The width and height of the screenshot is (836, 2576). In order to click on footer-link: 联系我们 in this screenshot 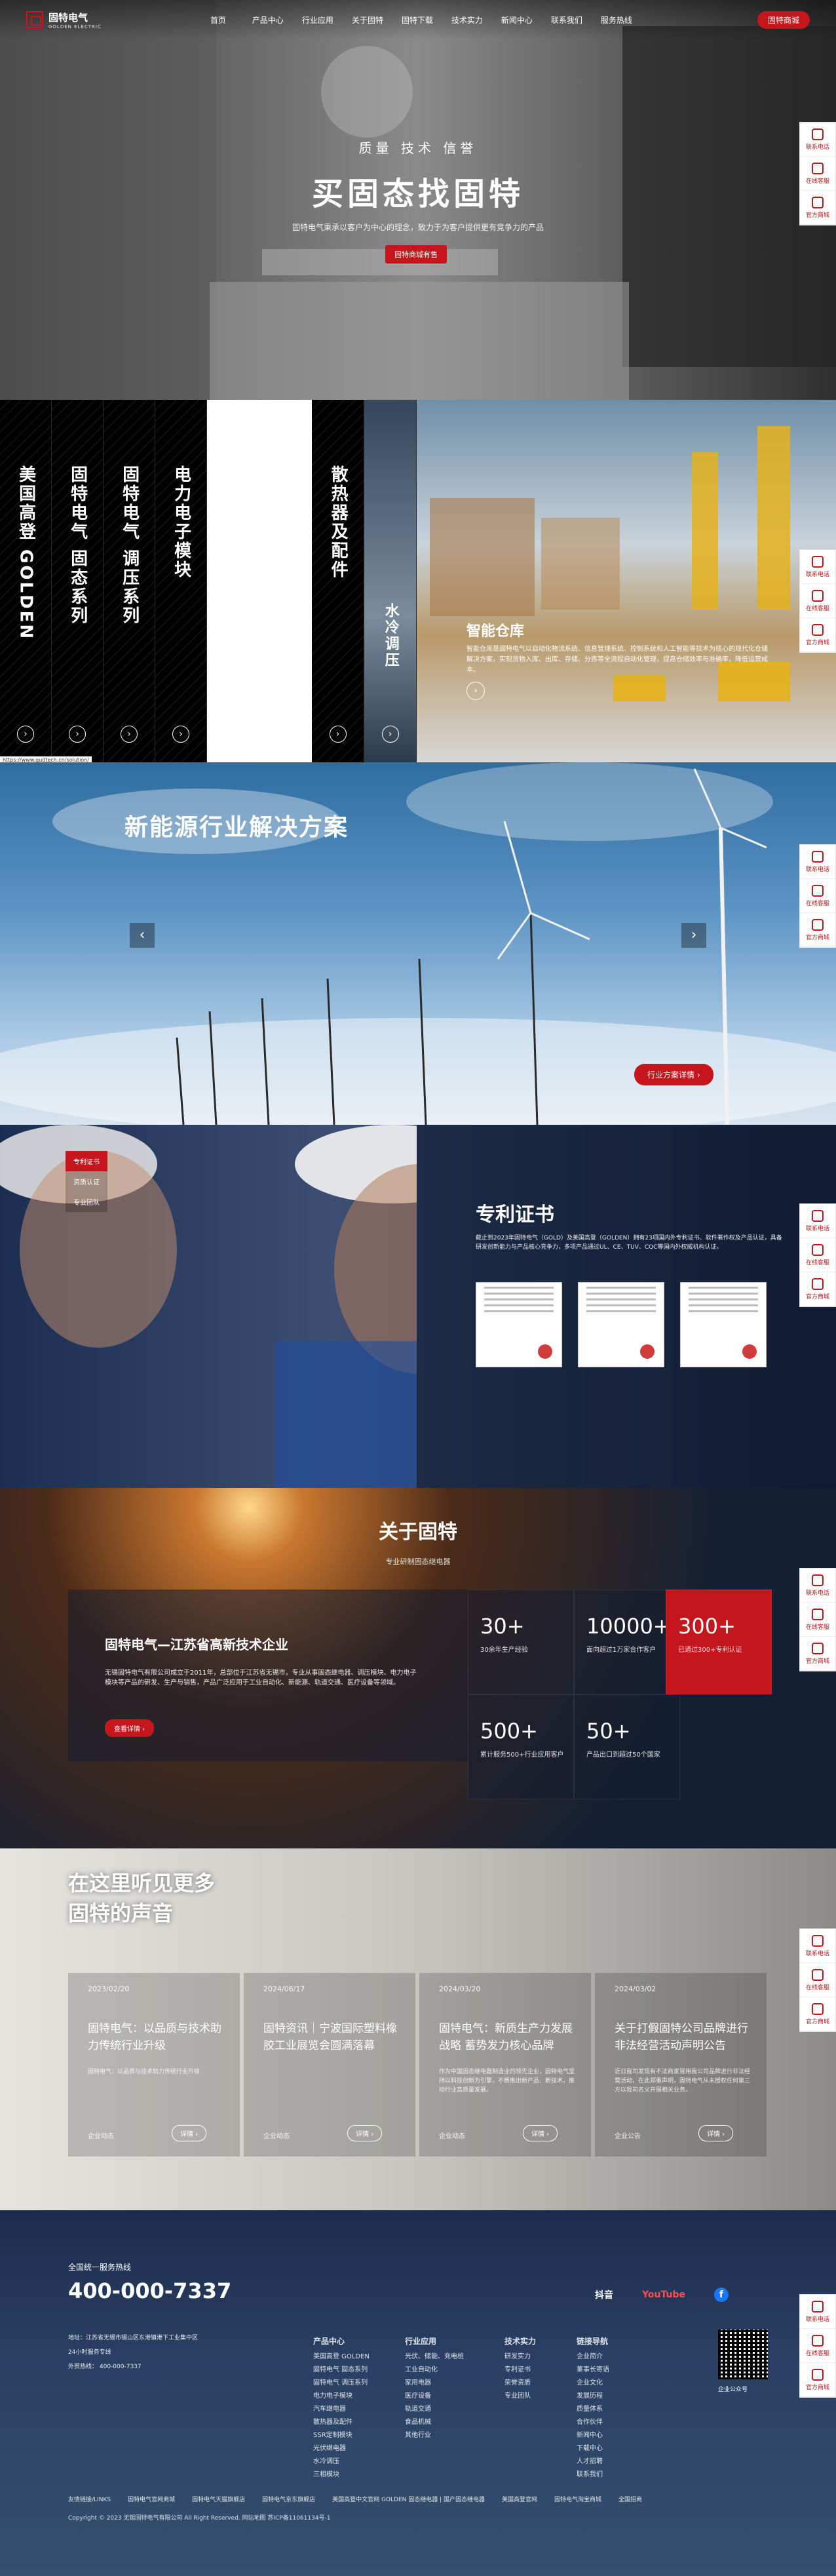, I will do `click(593, 2475)`.